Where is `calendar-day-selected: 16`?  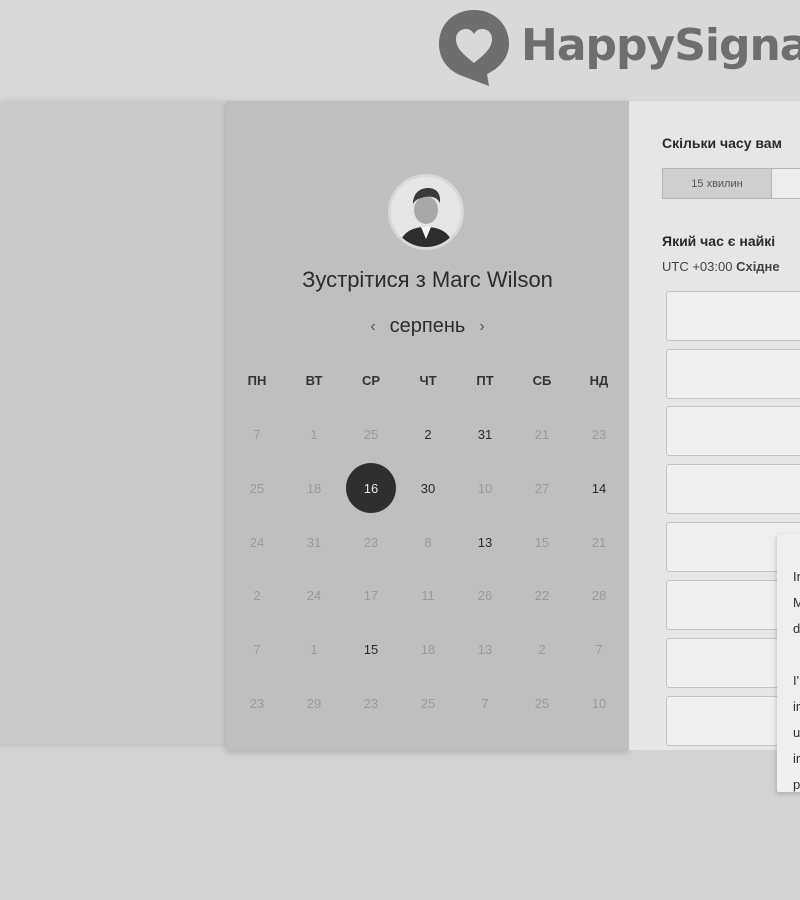
calendar-day-selected: 16 is located at coordinates (371, 488).